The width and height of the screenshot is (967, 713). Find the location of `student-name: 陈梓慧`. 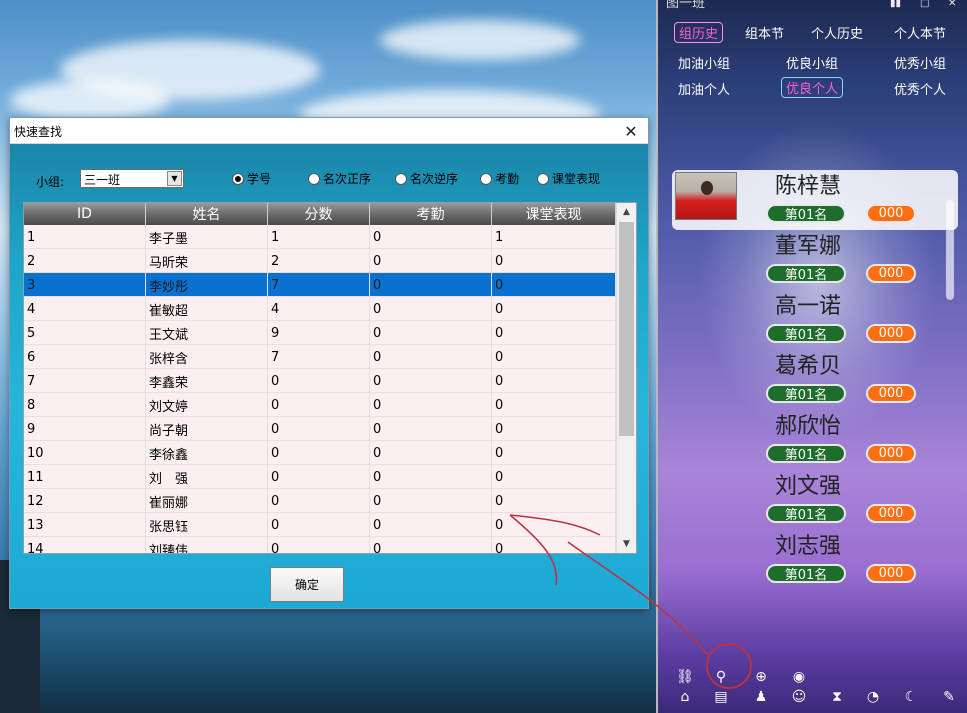

student-name: 陈梓慧 is located at coordinates (808, 184).